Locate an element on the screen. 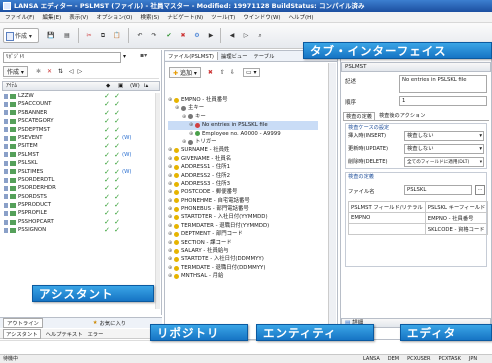 Image resolution: width=492 pixels, height=363 pixels. insert-select: 検査しない ▾ is located at coordinates (444, 136).